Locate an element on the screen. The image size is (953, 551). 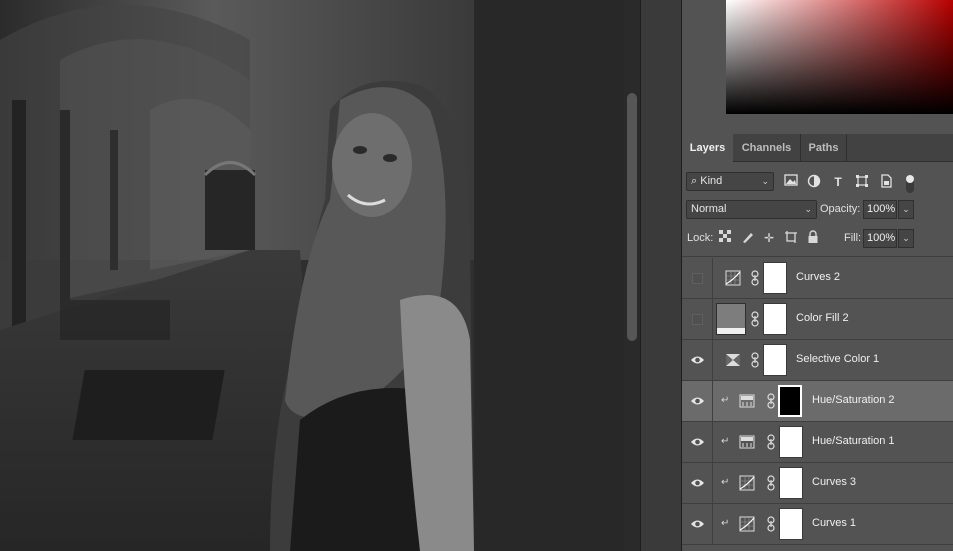
layer-row: ↵ Curves 3 is located at coordinates (817, 483).